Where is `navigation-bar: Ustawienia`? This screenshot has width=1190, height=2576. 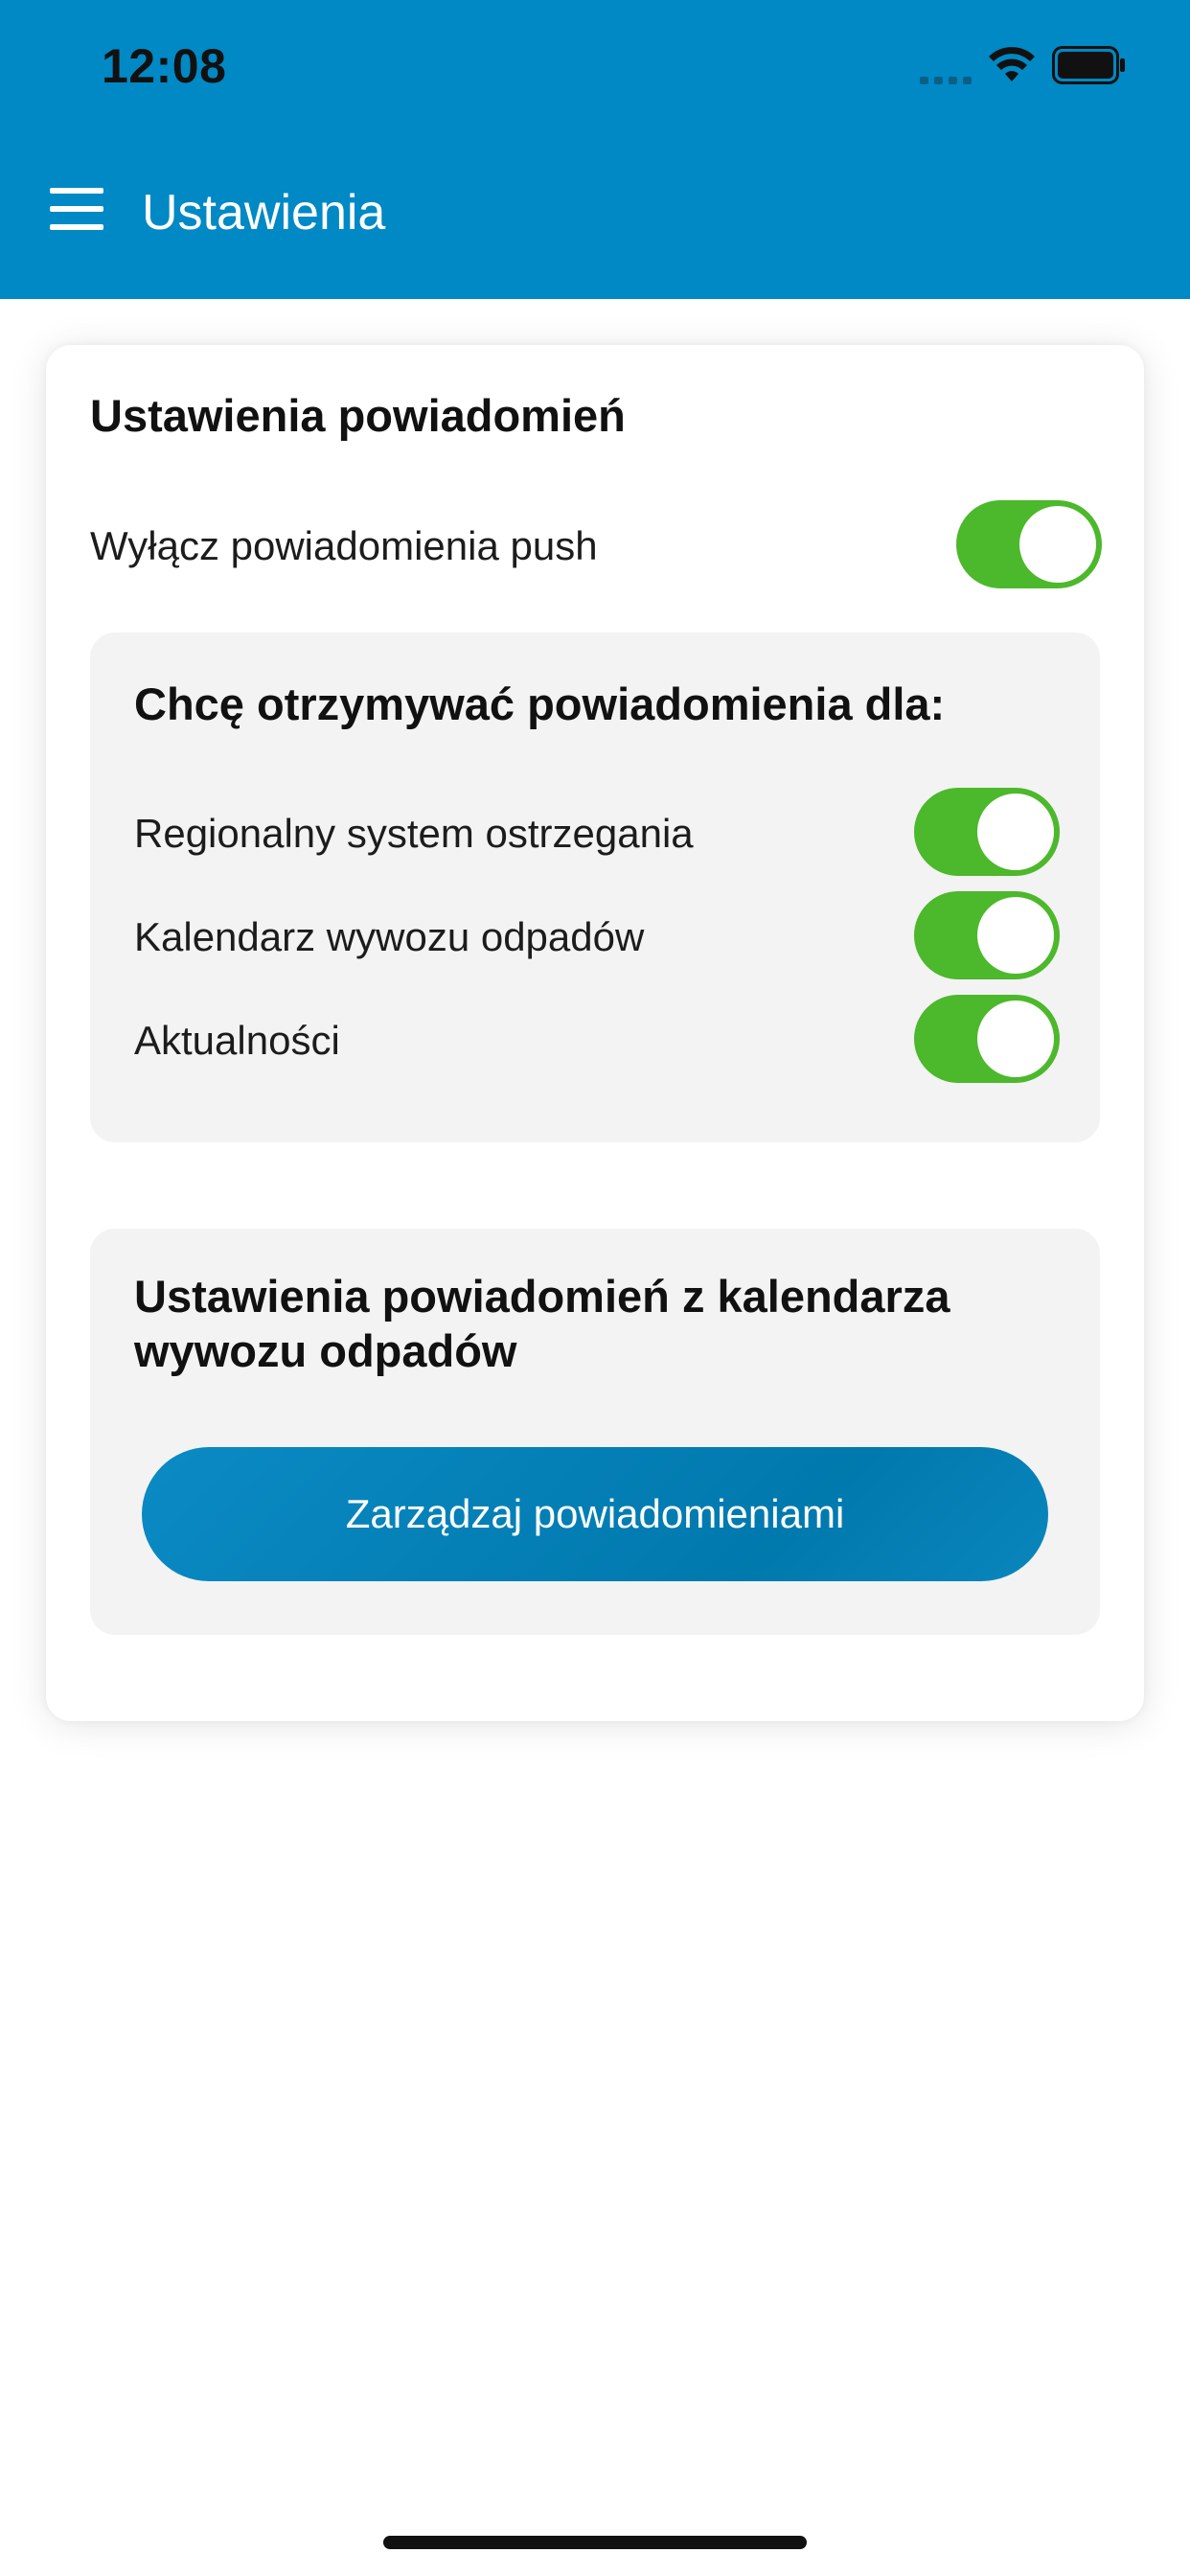 navigation-bar: Ustawienia is located at coordinates (595, 212).